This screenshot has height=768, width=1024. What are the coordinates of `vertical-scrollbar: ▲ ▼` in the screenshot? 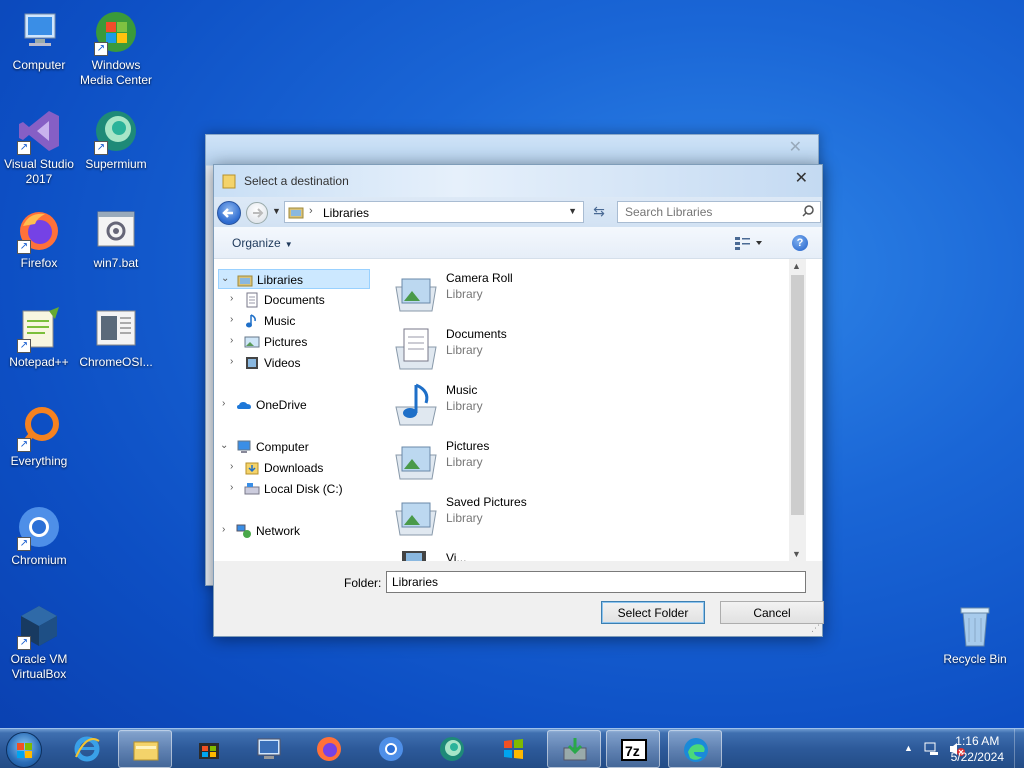 It's located at (797, 410).